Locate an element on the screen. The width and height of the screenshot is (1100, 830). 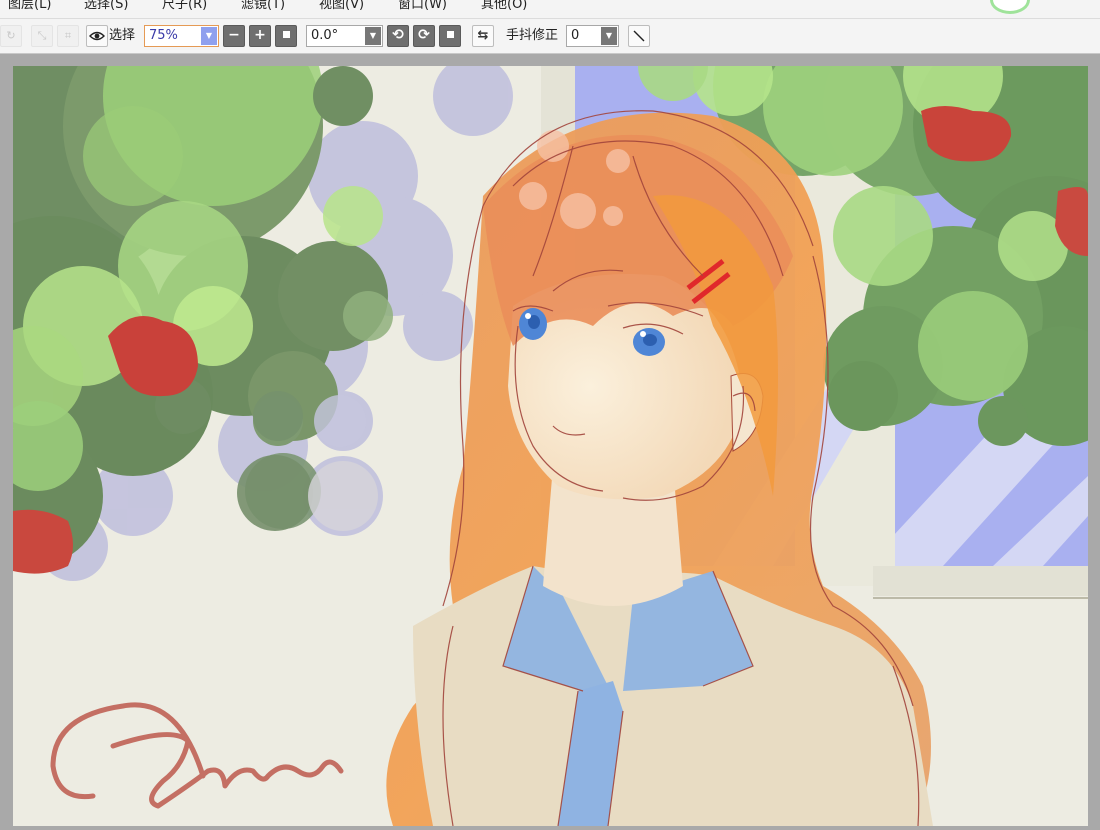
line-tool-icon is located at coordinates (639, 36).